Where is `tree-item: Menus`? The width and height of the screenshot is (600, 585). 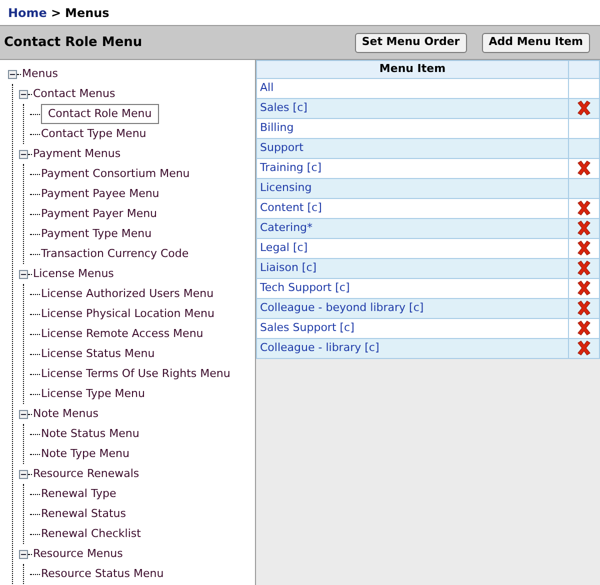
tree-item: Menus is located at coordinates (40, 74).